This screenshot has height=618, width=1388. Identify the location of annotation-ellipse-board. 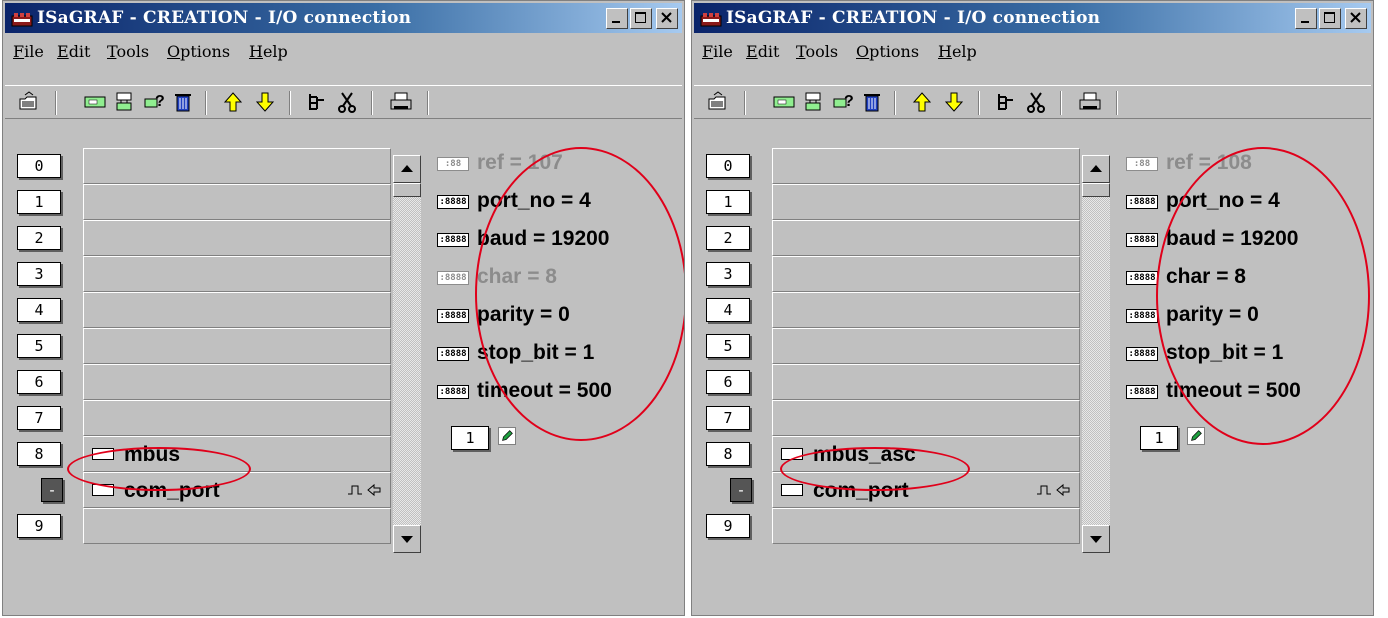
(875, 469).